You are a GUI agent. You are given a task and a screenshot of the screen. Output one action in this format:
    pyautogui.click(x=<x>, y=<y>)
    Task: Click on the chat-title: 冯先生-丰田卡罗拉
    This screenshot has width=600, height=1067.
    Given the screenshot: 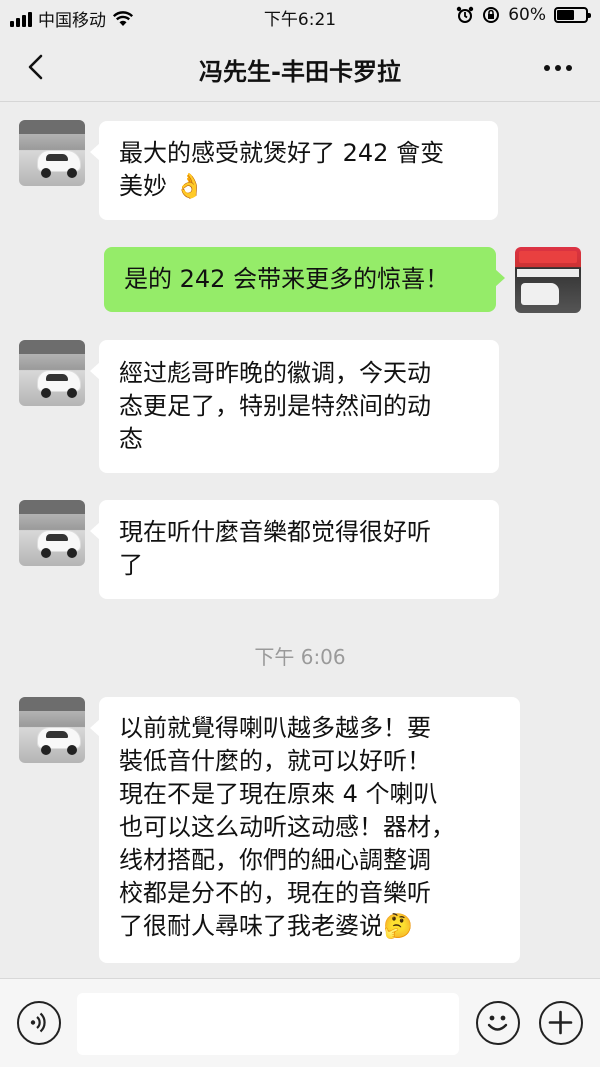 What is the action you would take?
    pyautogui.click(x=300, y=72)
    